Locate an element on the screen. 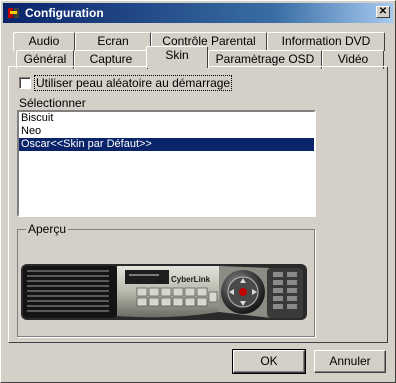  app-icon is located at coordinates (13, 13).